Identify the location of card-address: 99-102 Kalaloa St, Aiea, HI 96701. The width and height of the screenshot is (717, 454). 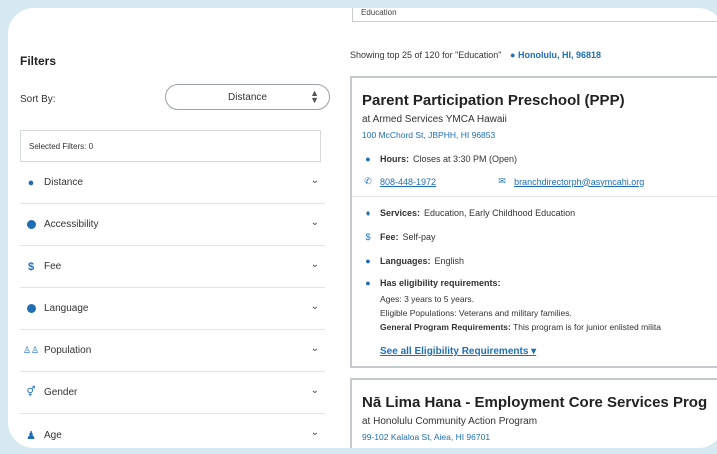
(426, 437).